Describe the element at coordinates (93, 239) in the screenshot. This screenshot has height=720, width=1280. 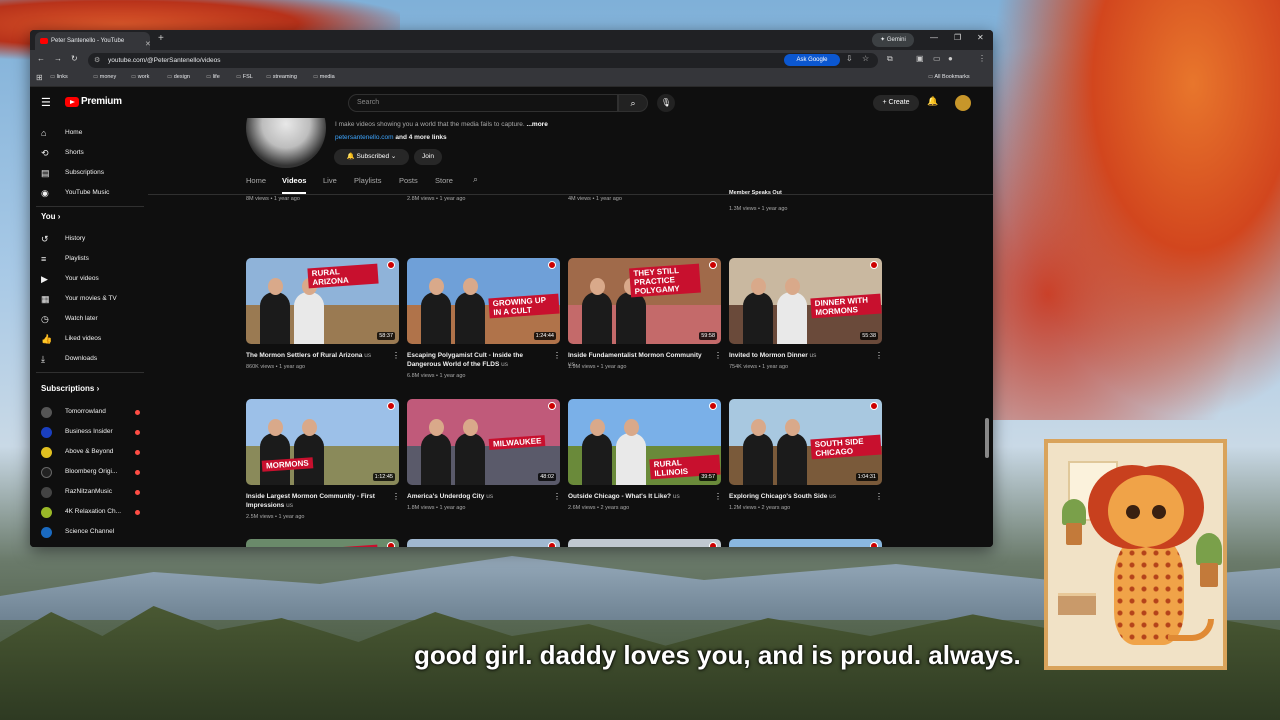
I see `sidebar-item-history: ↺ History` at that location.